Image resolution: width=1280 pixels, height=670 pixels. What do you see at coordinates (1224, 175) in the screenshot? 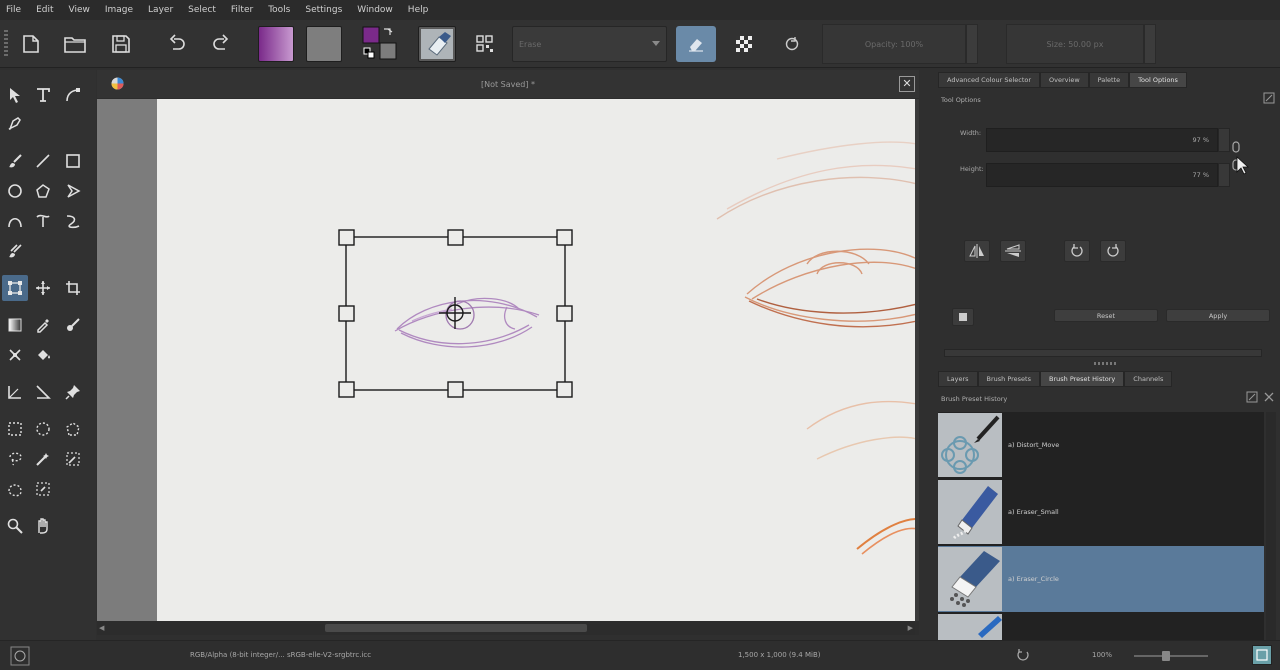
I see `height-spin` at bounding box center [1224, 175].